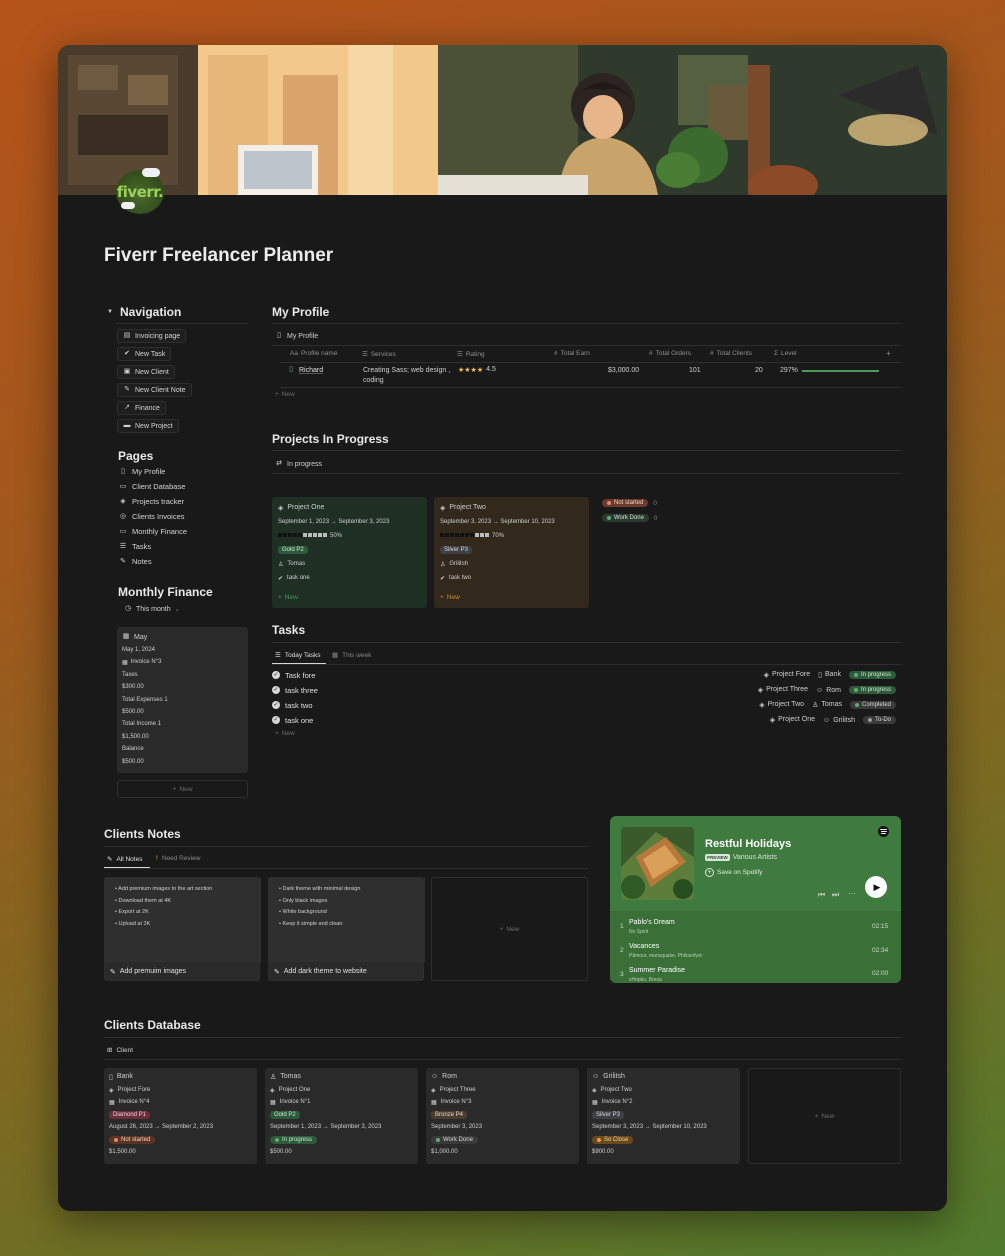 The width and height of the screenshot is (1005, 1256). What do you see at coordinates (135, 561) in the screenshot?
I see `page-link-notes: ✎ Notes` at bounding box center [135, 561].